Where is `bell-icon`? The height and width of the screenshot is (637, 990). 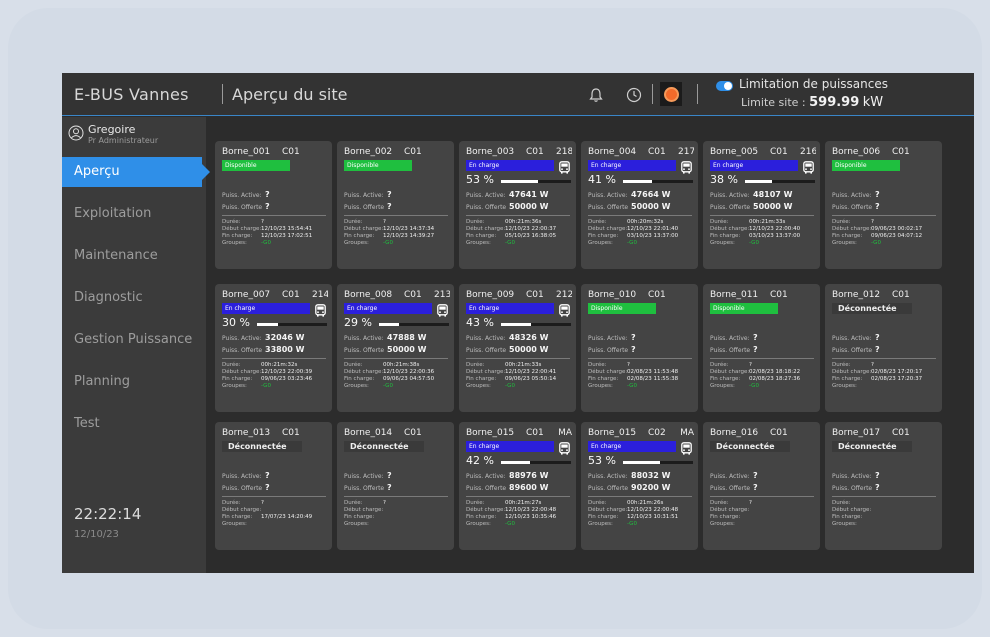 bell-icon is located at coordinates (596, 95).